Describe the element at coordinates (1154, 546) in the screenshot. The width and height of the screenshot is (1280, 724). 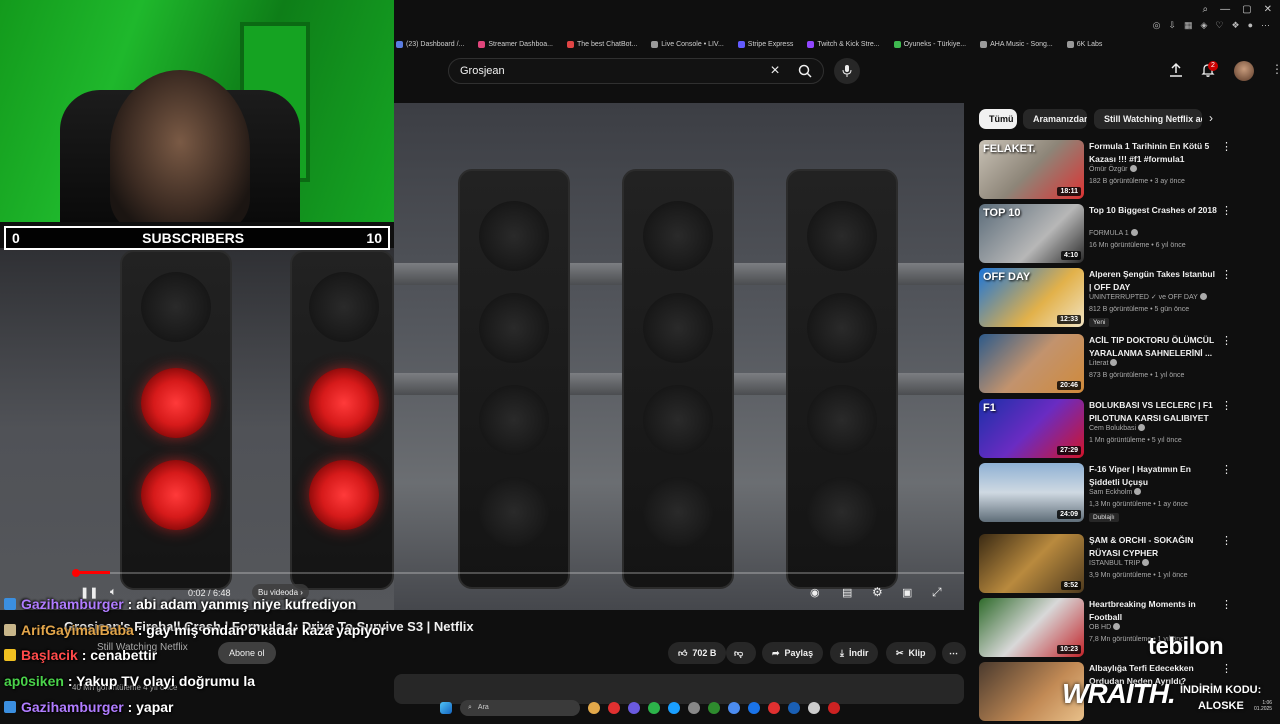
I see `recommendation-title: ŞAM & ORCHI - SOKAĞIN RÜYASI CYPHER` at that location.